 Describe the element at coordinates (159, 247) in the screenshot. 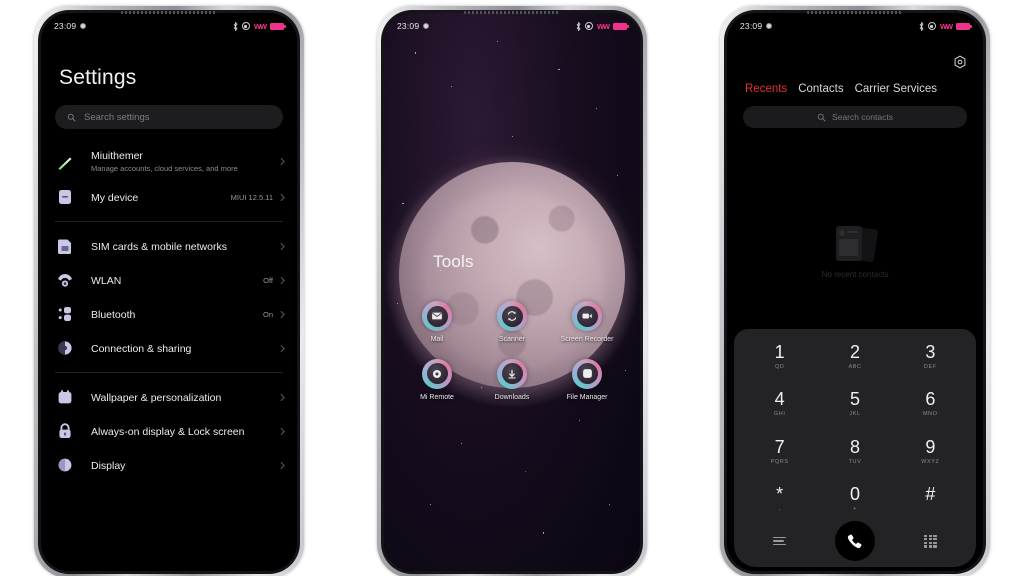

I see `sidebar-item-label: SIM cards & mobile networks` at that location.